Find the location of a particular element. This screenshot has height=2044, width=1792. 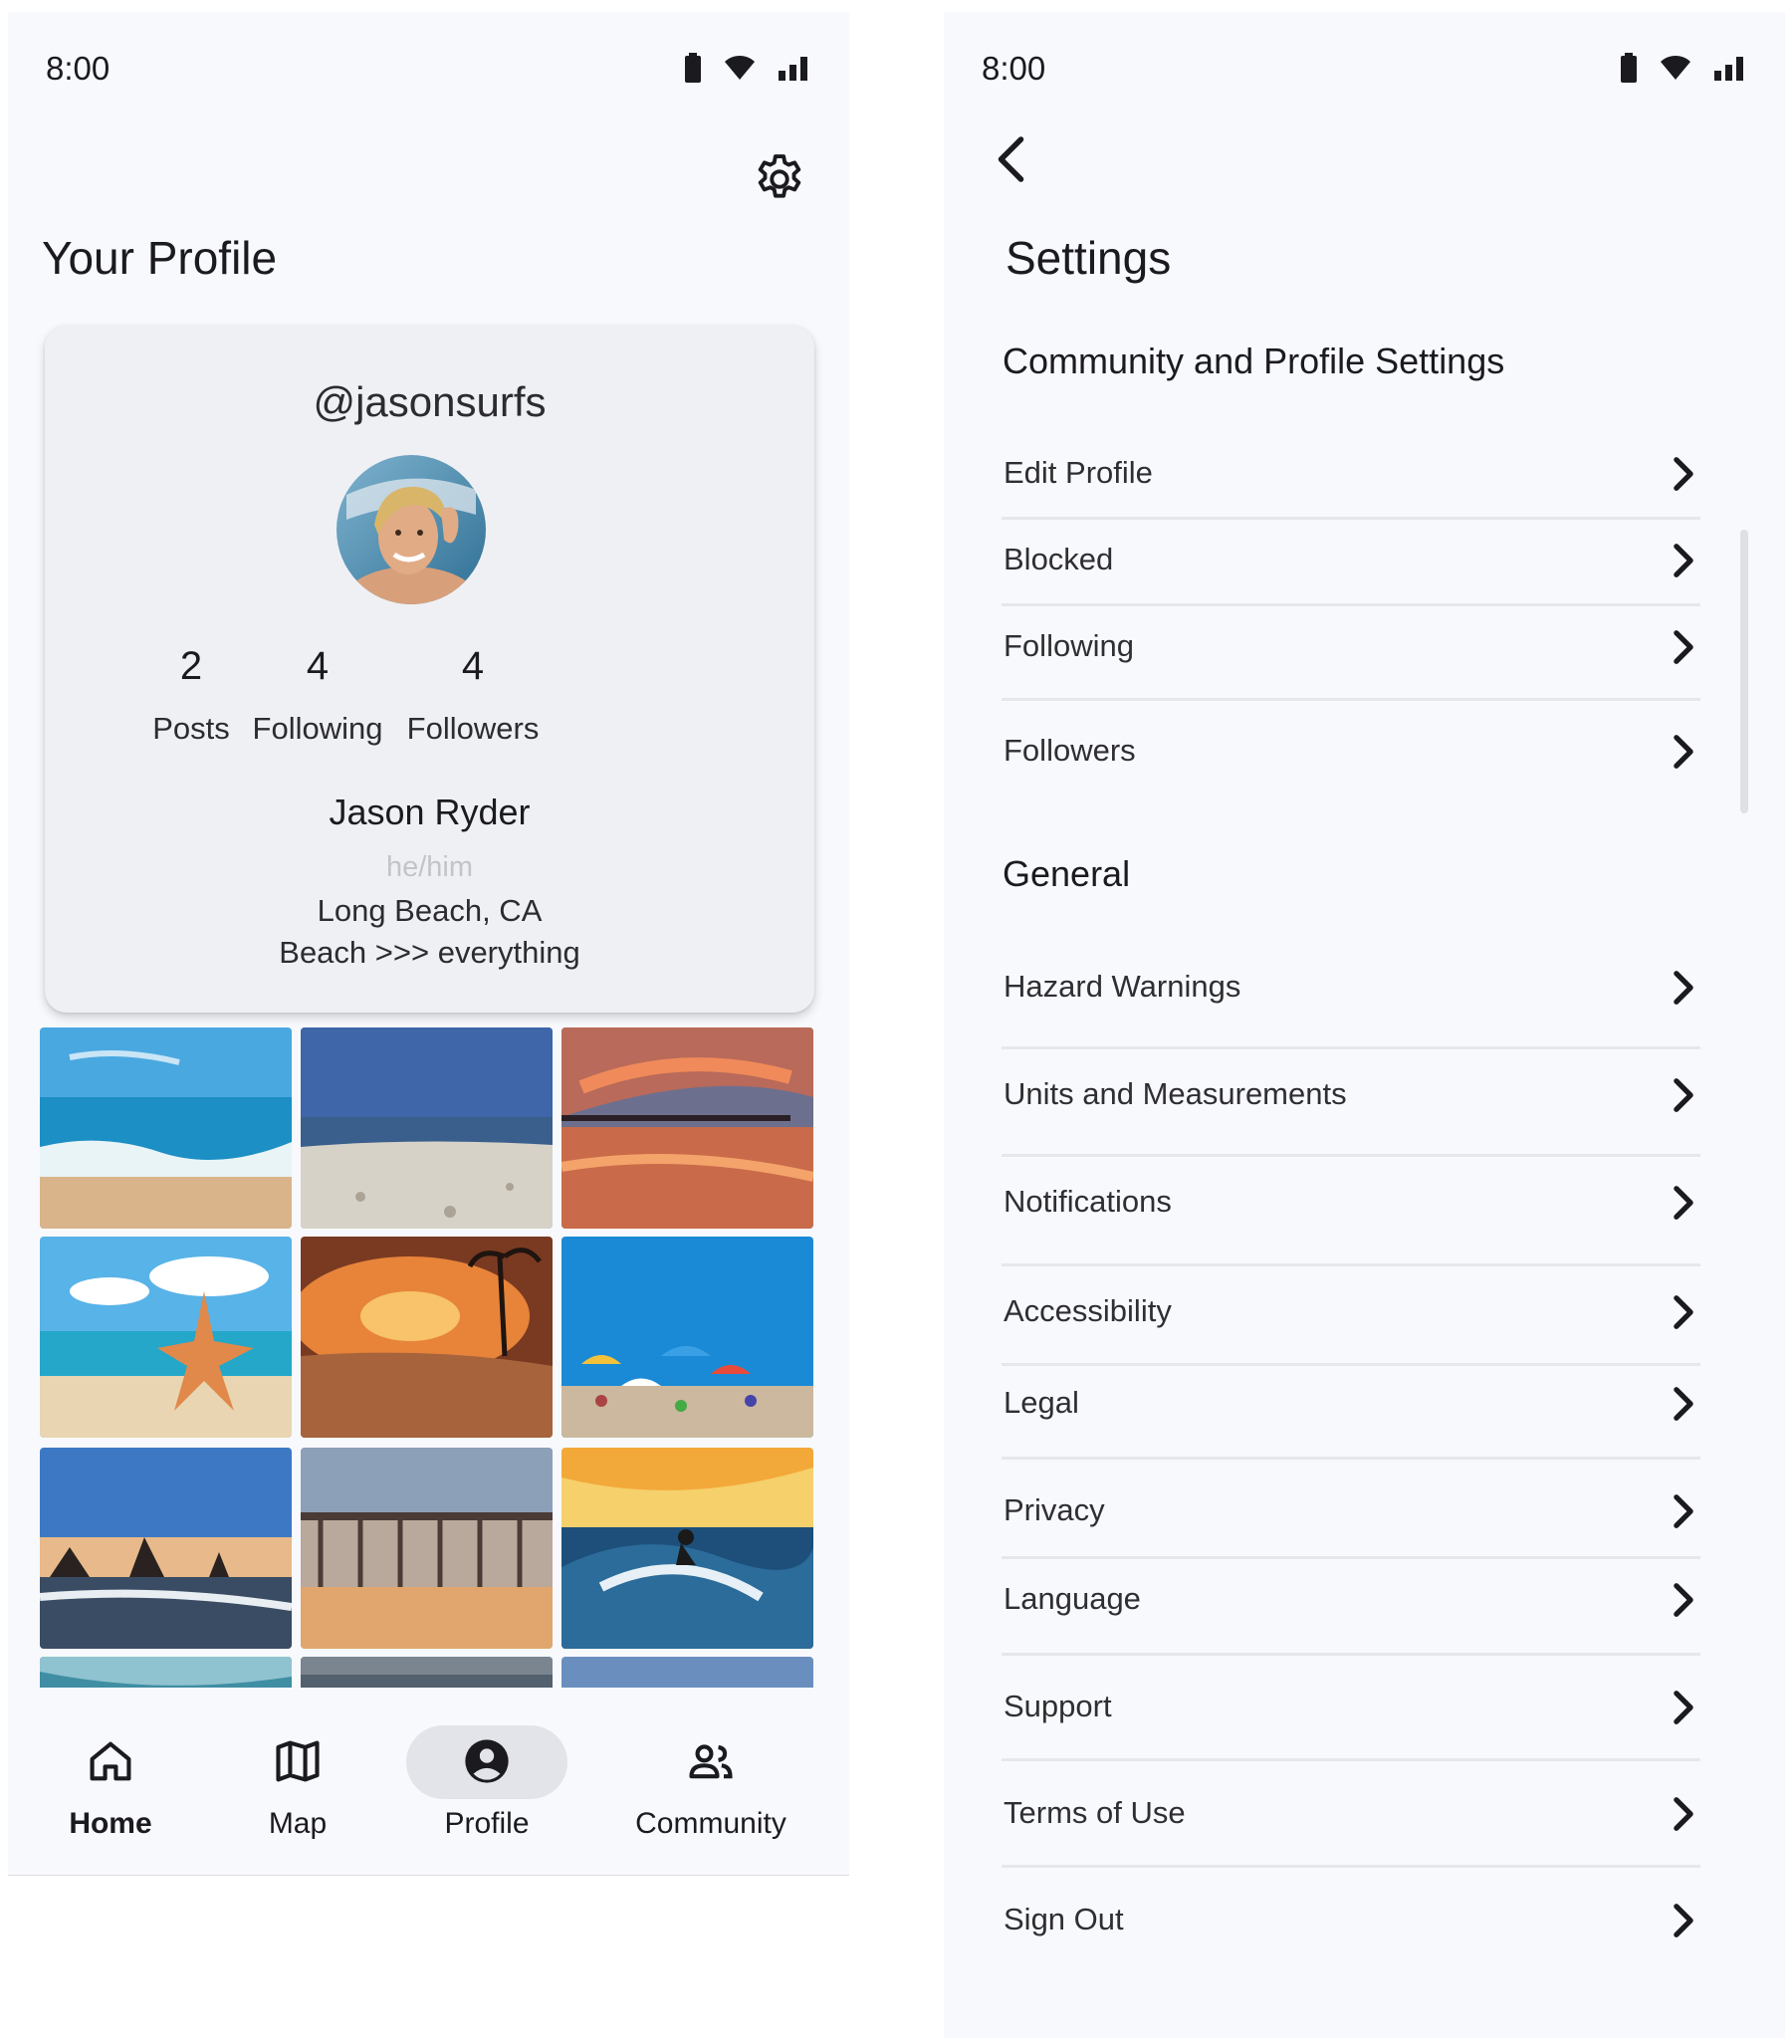

username-handle: @jasonsurfs is located at coordinates (430, 401).